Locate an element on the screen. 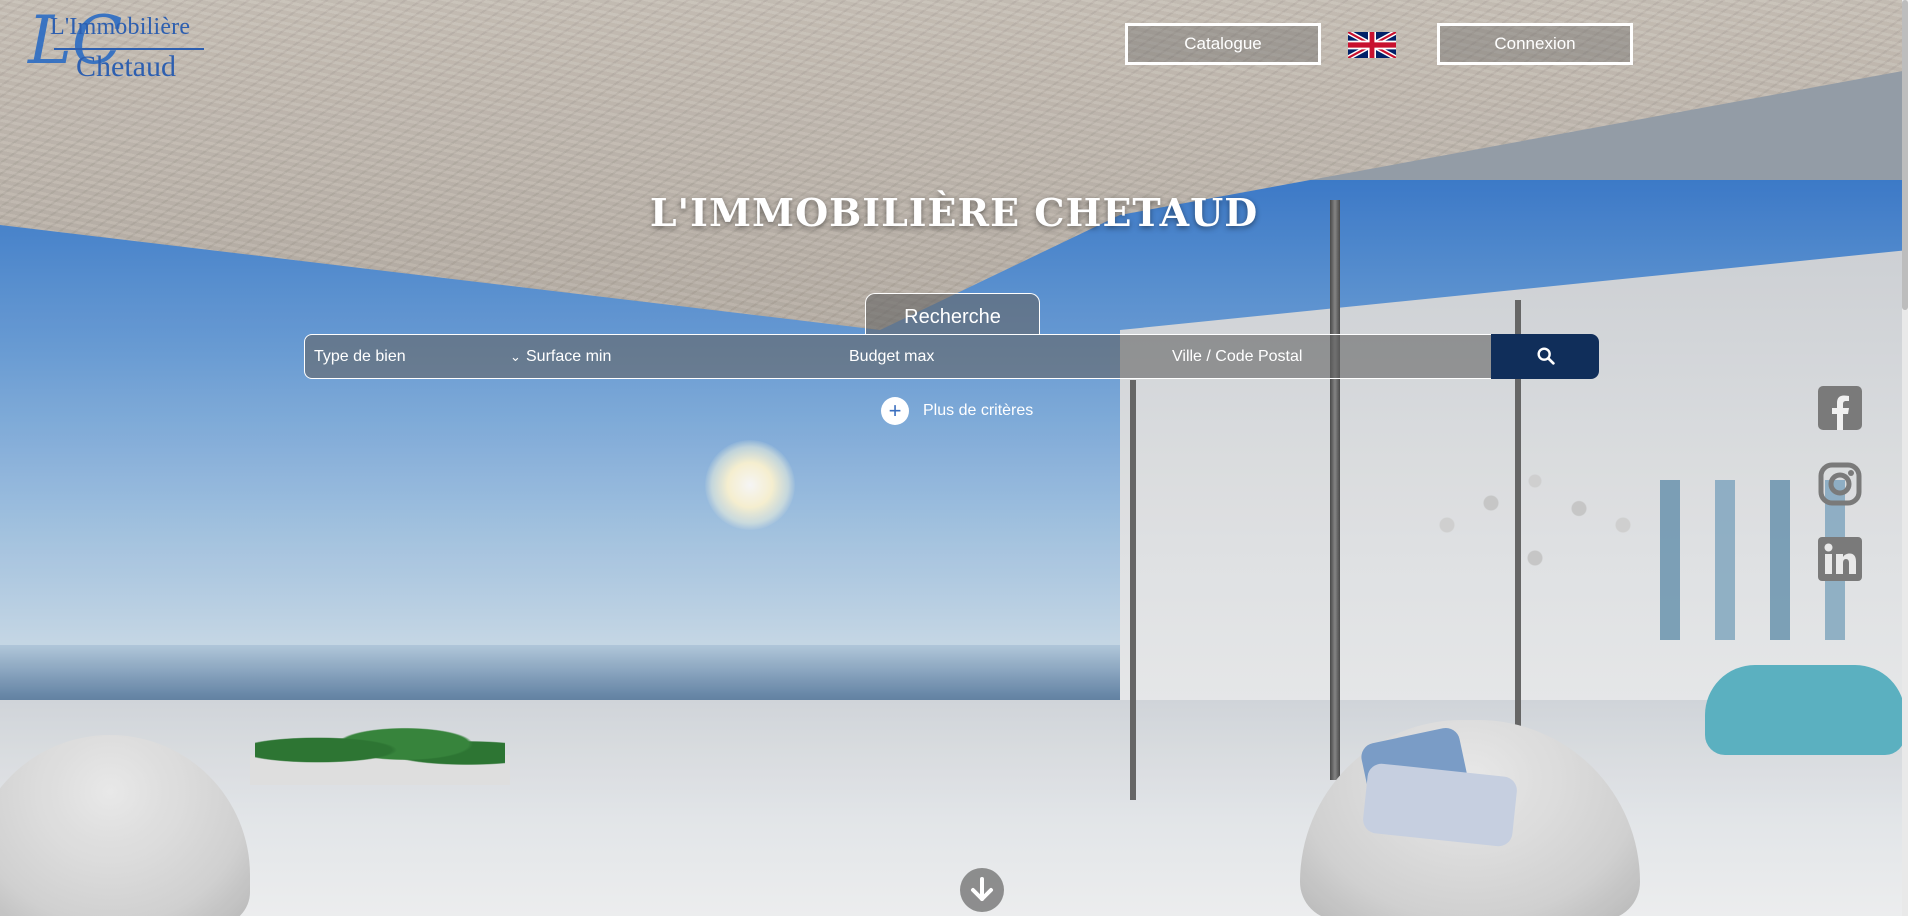  linkedin-icon is located at coordinates (1840, 559).